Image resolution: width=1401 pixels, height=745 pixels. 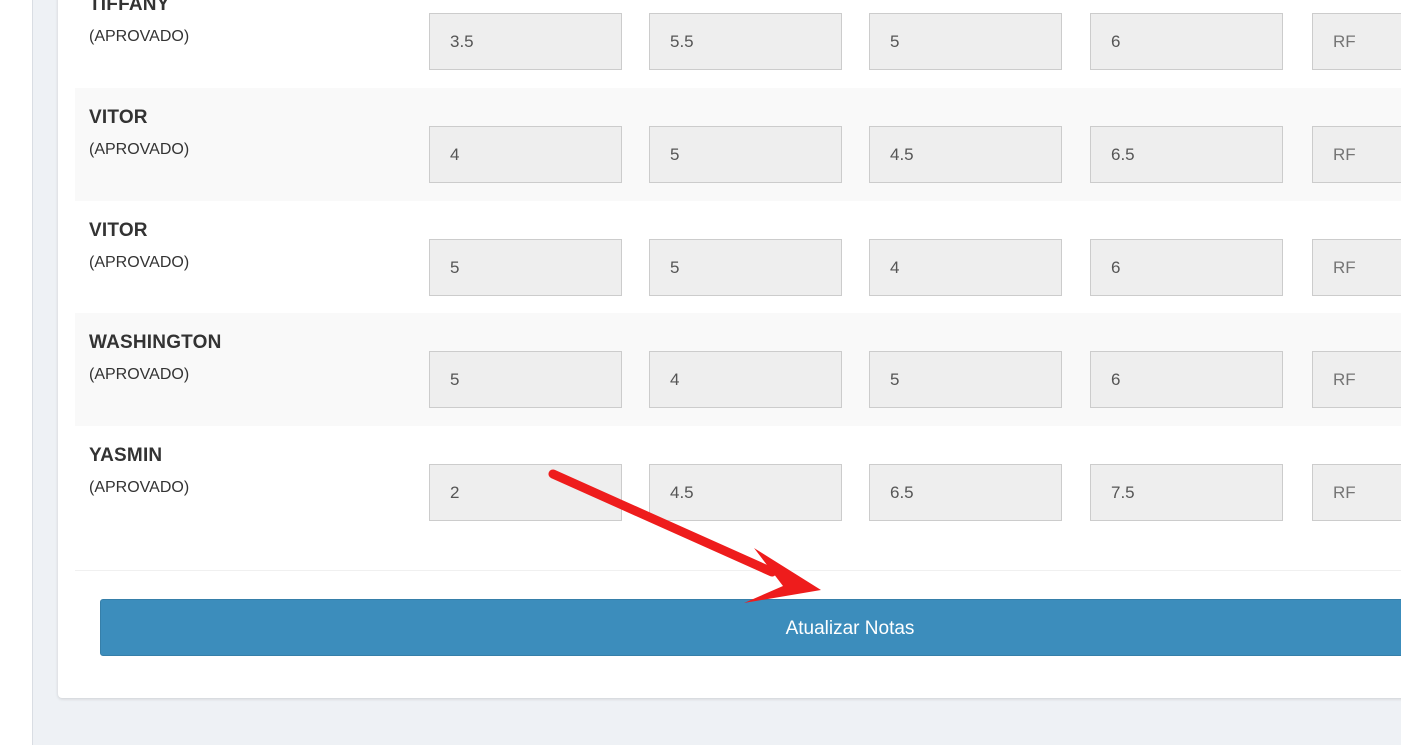 What do you see at coordinates (155, 342) in the screenshot?
I see `student-name: WASHINGTON` at bounding box center [155, 342].